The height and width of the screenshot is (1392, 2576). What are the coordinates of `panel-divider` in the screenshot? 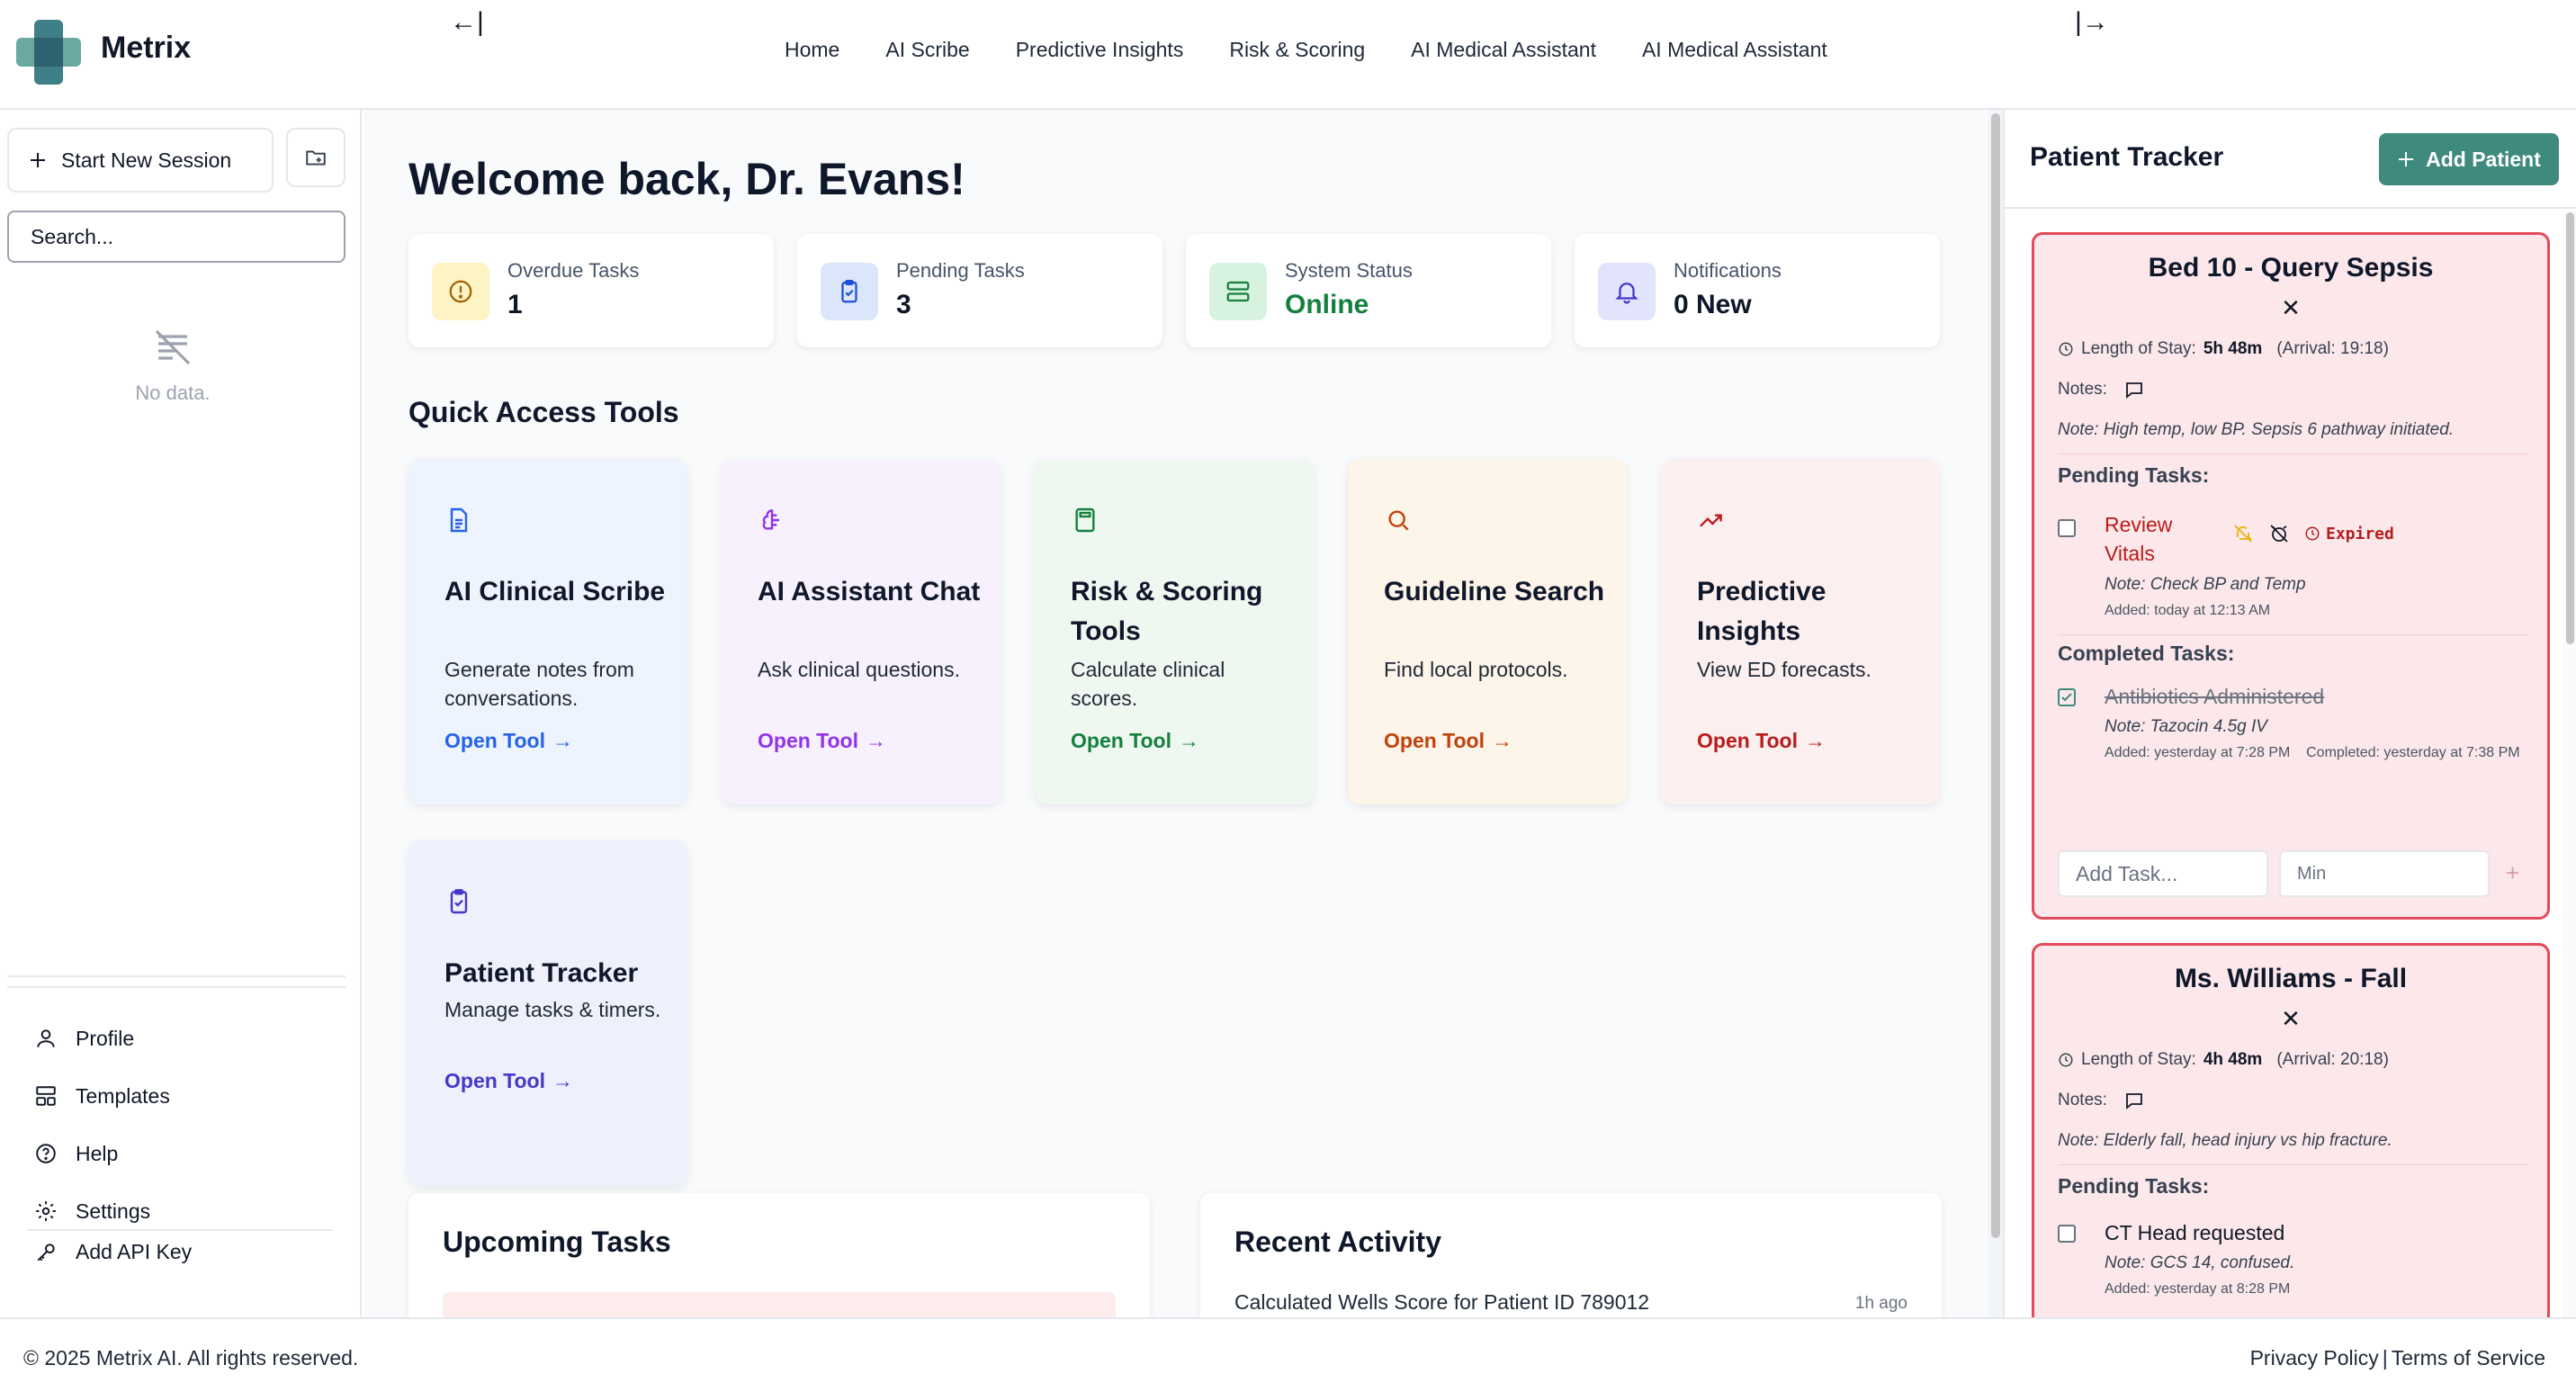 It's located at (2291, 208).